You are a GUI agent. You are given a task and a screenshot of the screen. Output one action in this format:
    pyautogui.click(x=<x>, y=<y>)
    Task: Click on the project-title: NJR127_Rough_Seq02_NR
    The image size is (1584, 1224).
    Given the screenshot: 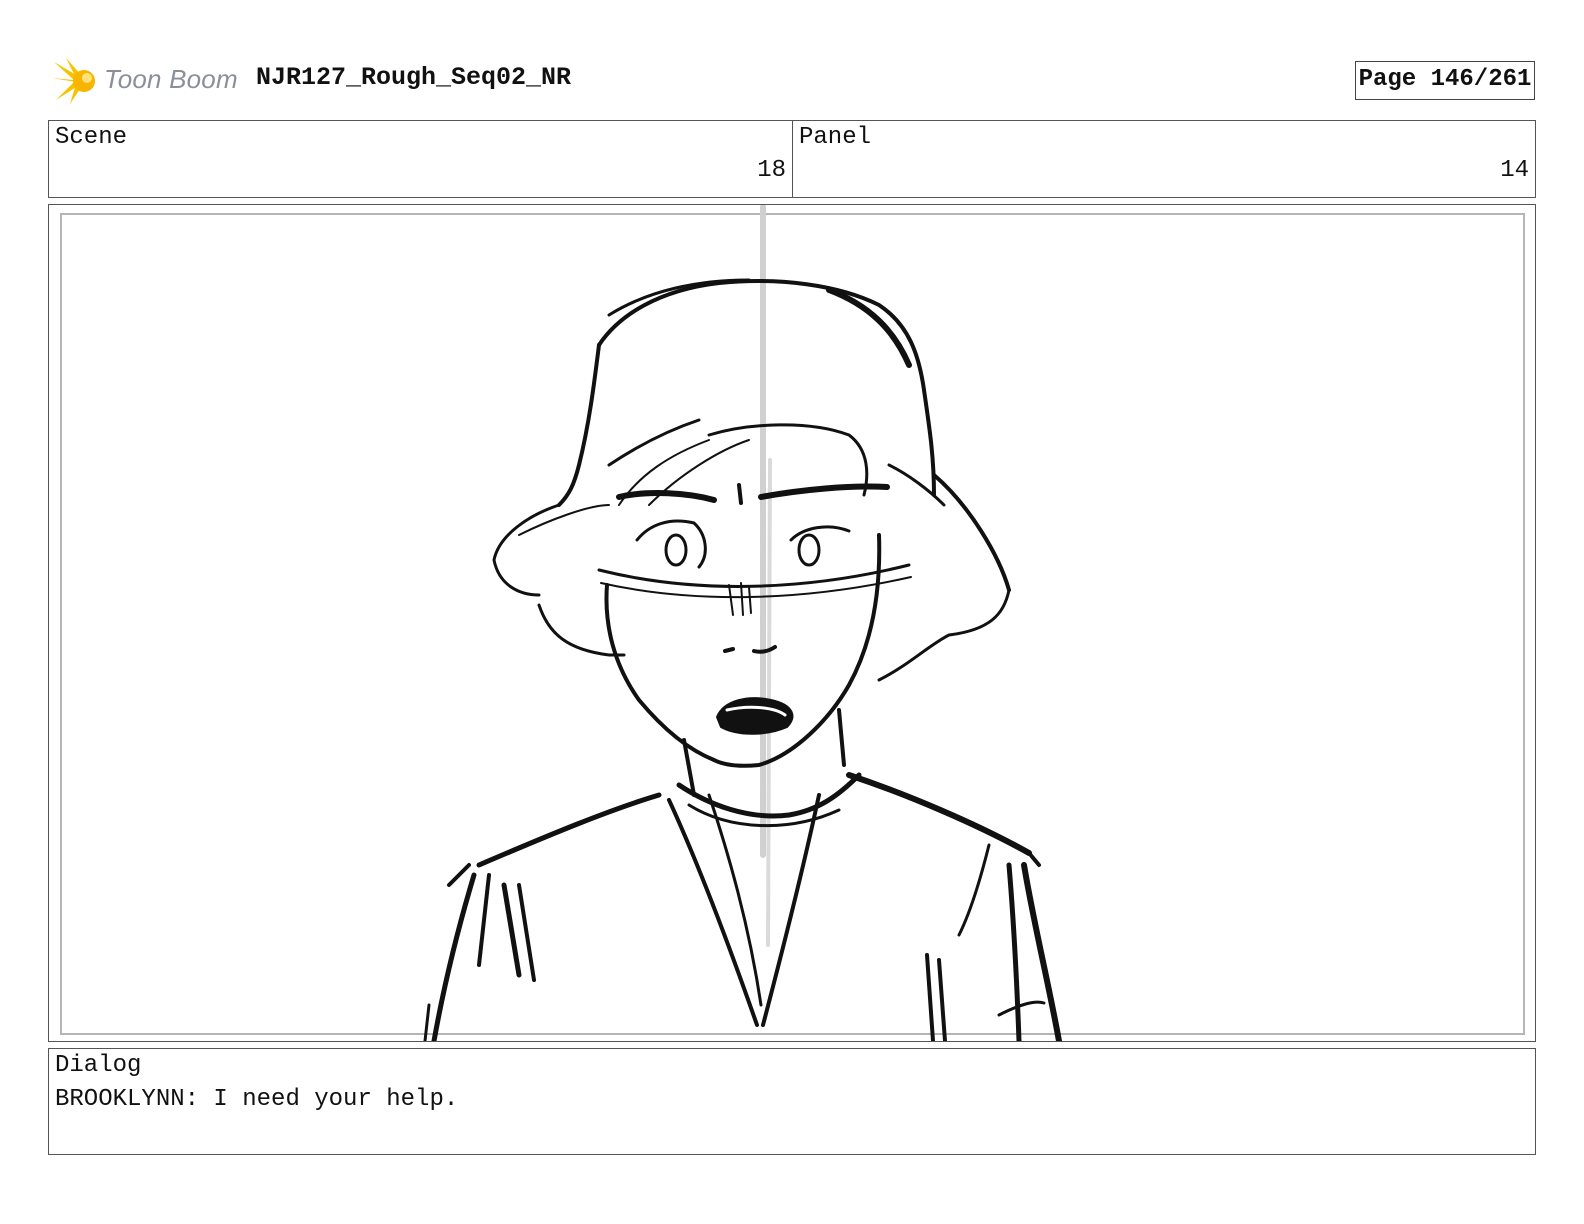 What is the action you would take?
    pyautogui.click(x=414, y=77)
    